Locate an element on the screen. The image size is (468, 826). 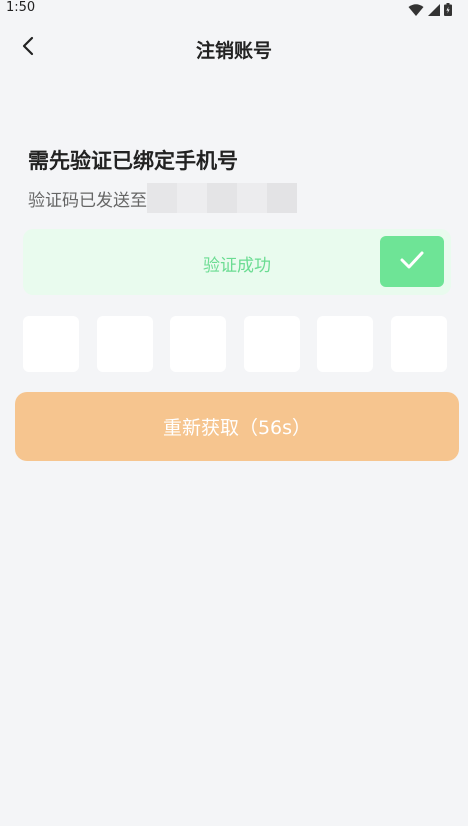
code-sent-line: 验证码已发送至 is located at coordinates (162, 198).